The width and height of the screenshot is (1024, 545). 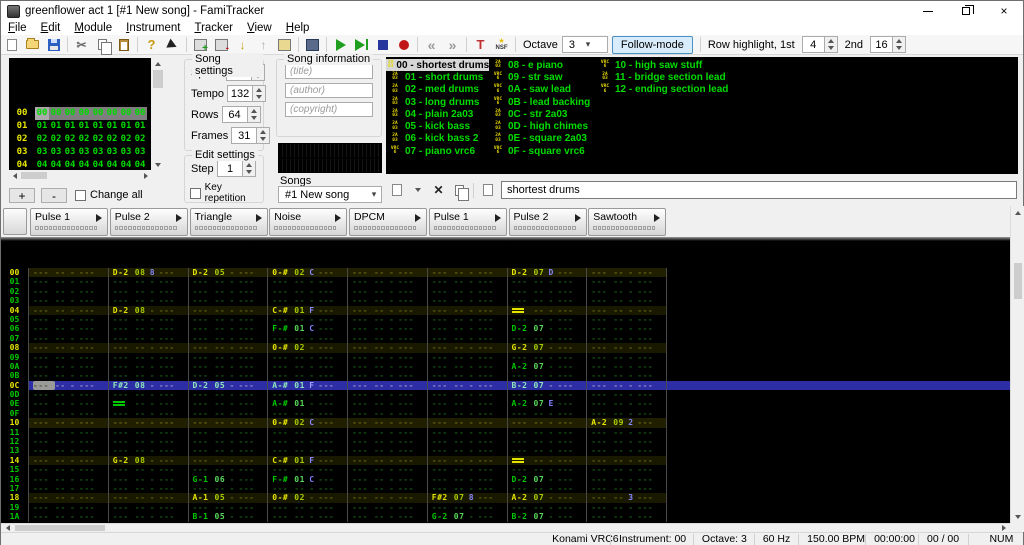 I want to click on instrument-item-04: 2A 03 04 - plain 2a03, so click(x=437, y=114).